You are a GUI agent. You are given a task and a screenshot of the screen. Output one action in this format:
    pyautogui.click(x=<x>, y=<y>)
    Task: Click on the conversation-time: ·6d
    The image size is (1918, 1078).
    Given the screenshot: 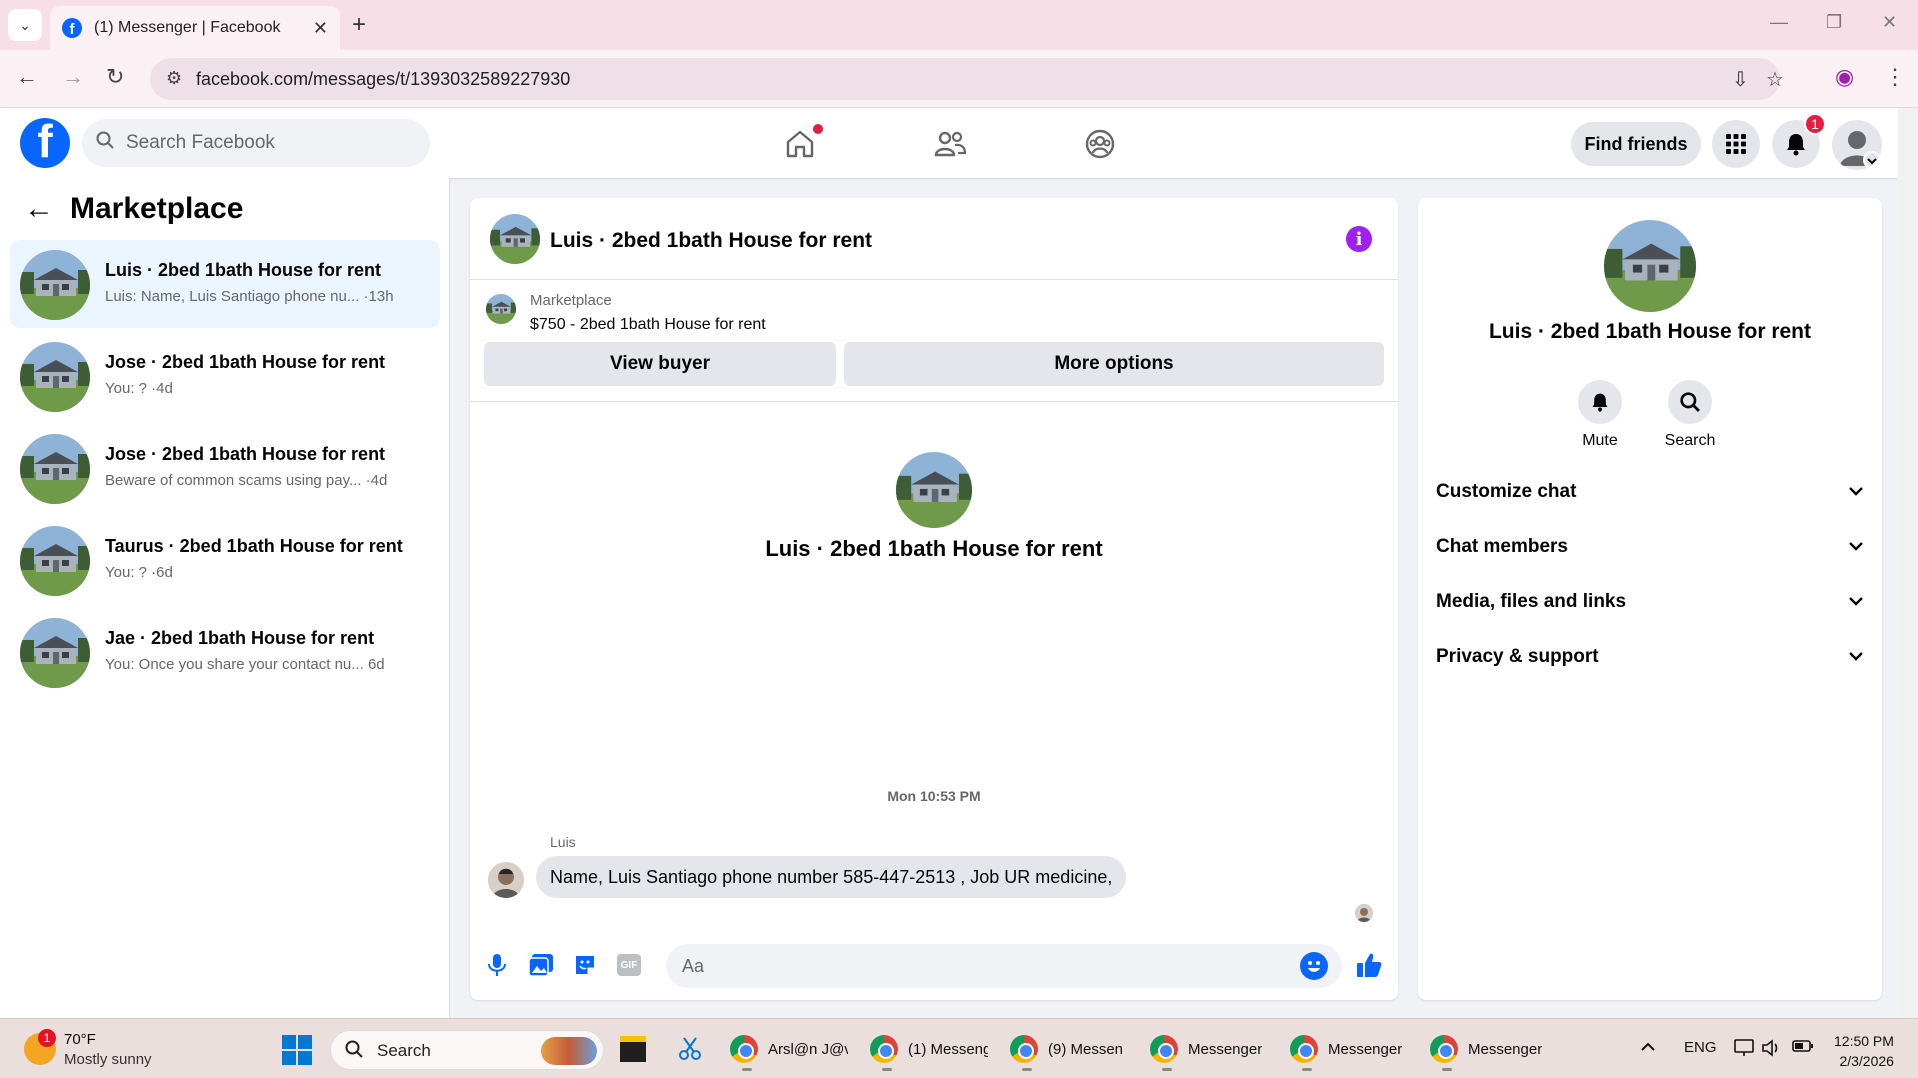 What is the action you would take?
    pyautogui.click(x=162, y=572)
    